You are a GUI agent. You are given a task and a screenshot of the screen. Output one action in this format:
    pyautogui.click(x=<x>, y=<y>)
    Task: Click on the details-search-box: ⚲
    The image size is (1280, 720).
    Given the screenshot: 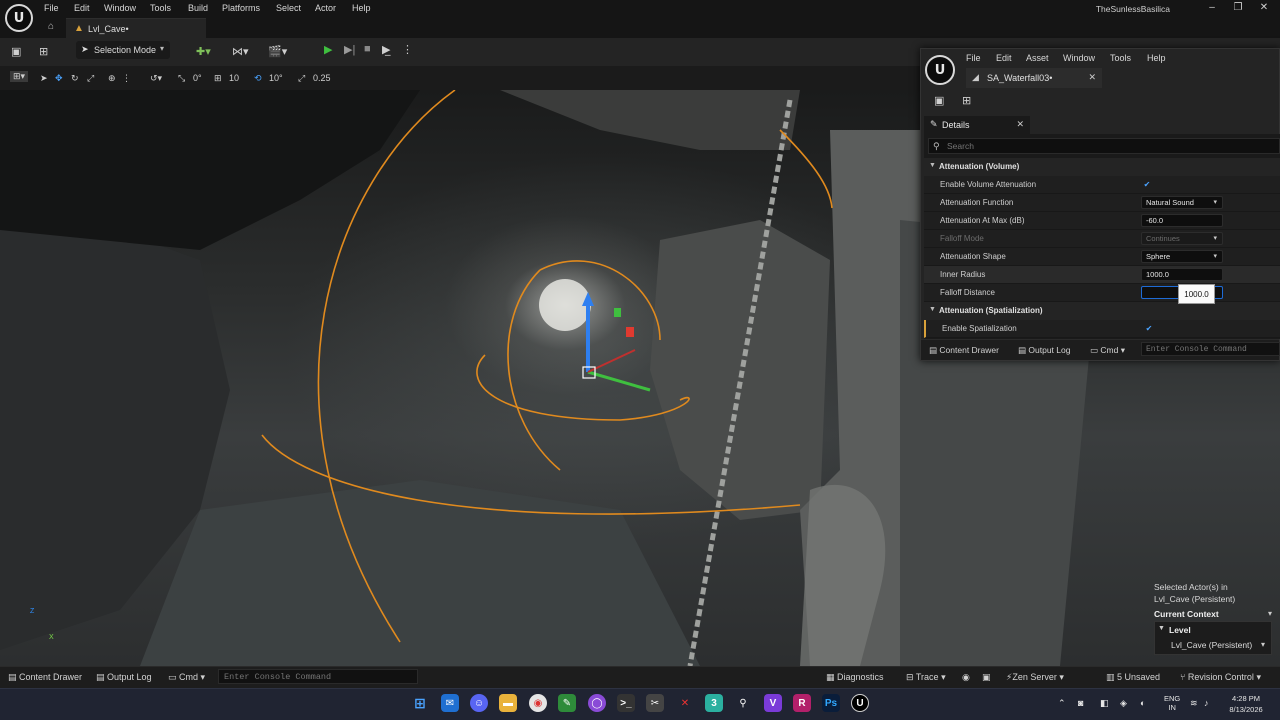 What is the action you would take?
    pyautogui.click(x=1104, y=146)
    